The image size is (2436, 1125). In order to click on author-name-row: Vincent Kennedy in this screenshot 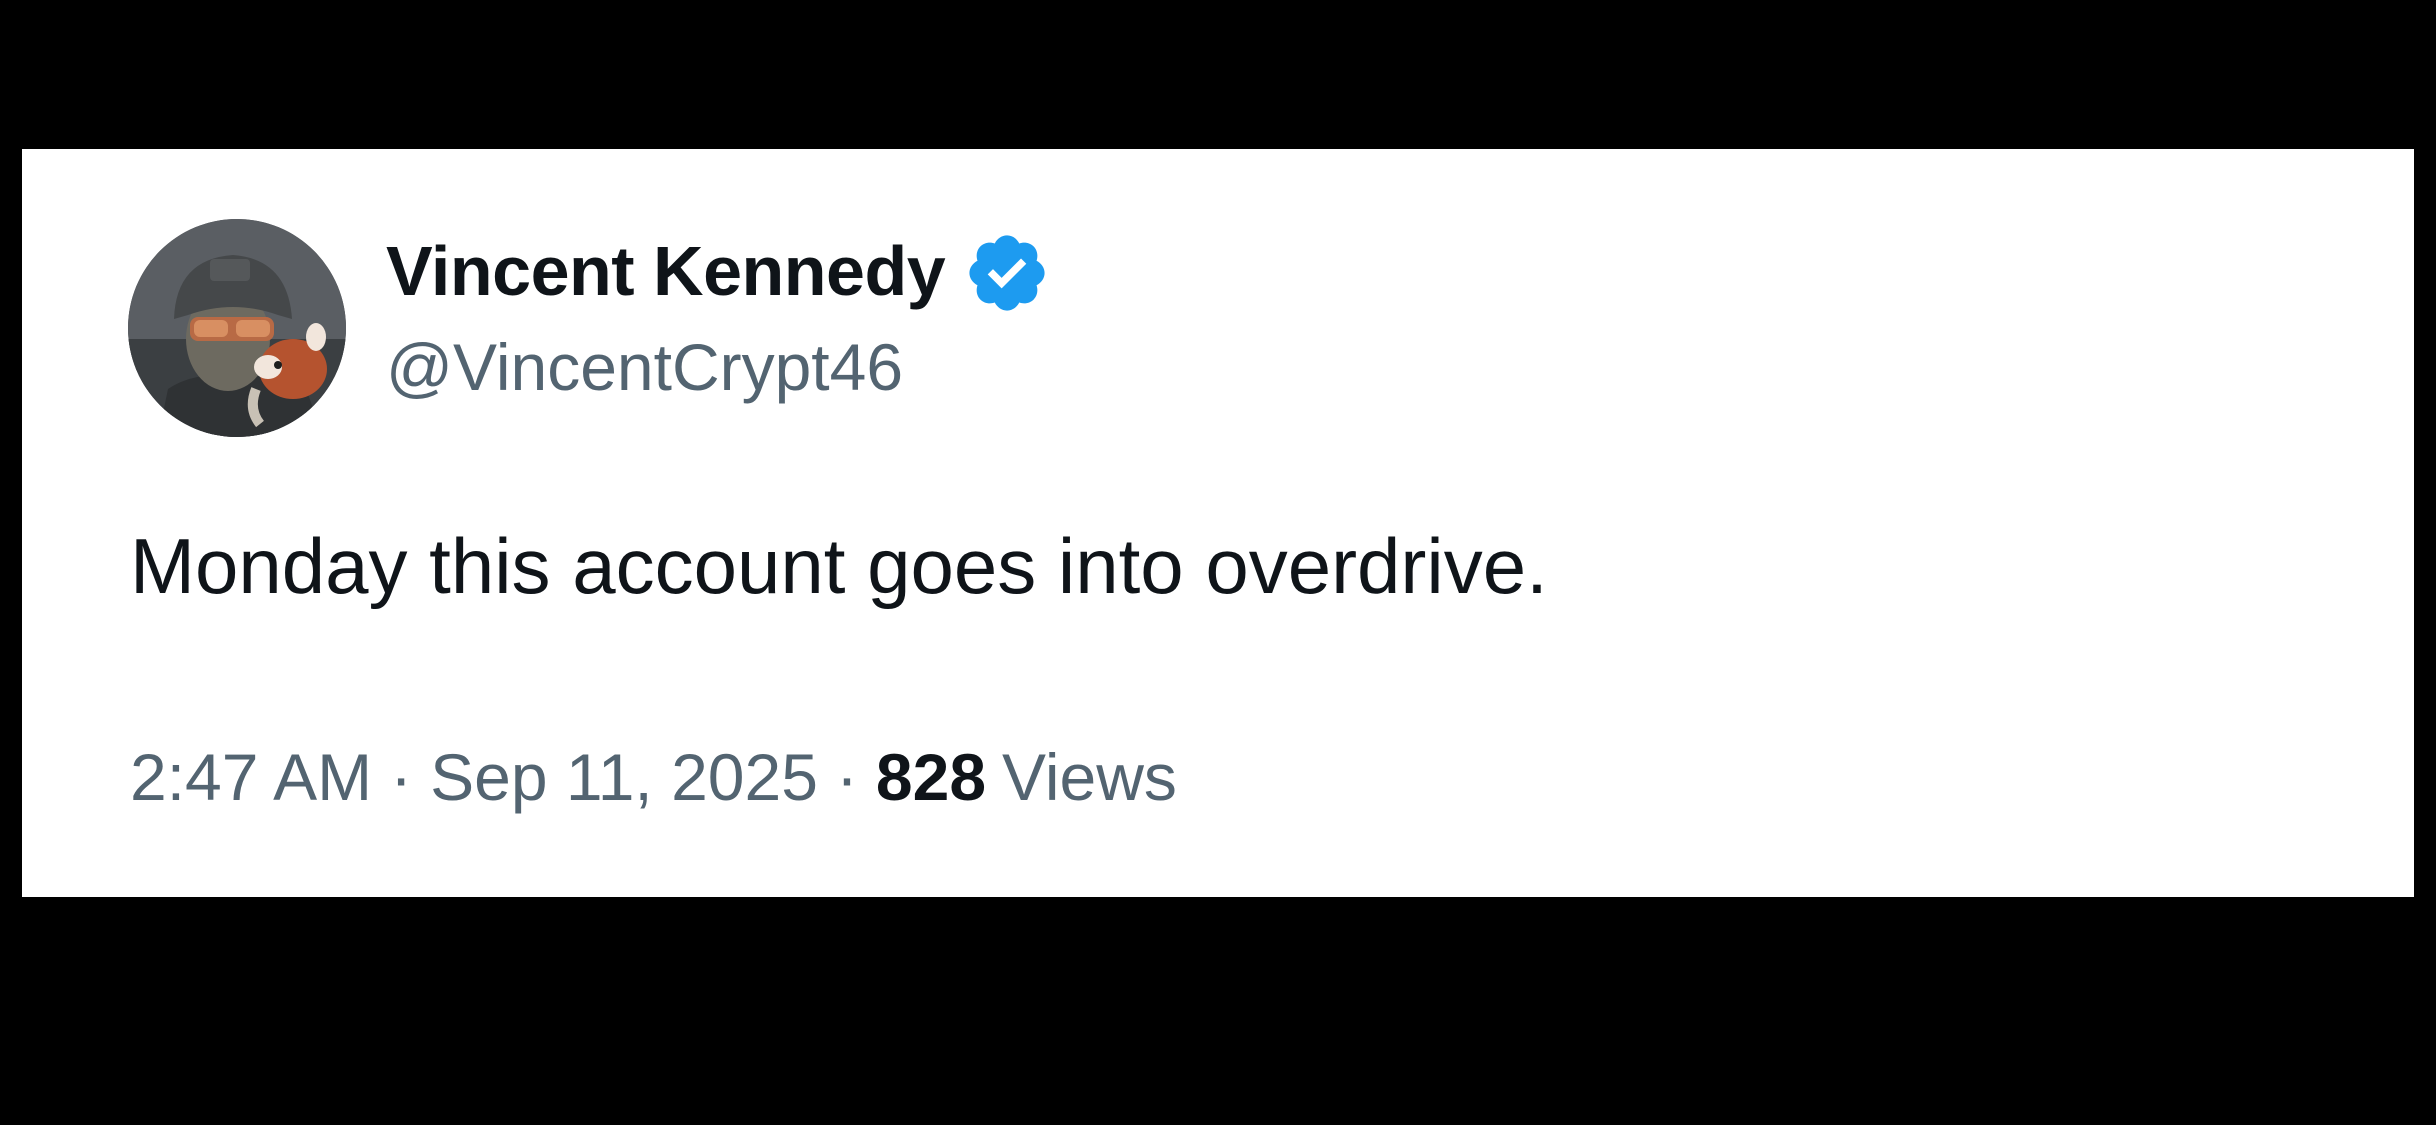, I will do `click(718, 271)`.